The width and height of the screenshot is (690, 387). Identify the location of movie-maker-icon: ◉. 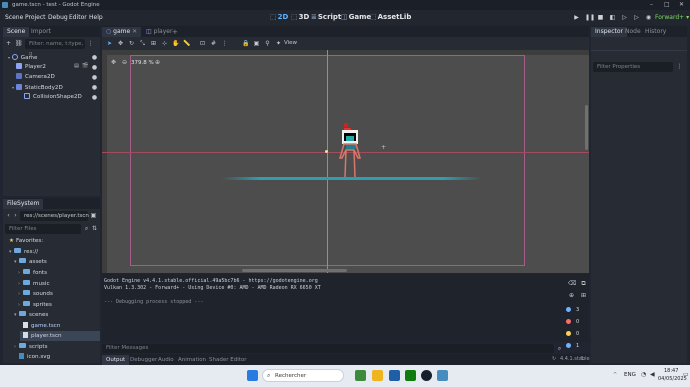
(648, 17).